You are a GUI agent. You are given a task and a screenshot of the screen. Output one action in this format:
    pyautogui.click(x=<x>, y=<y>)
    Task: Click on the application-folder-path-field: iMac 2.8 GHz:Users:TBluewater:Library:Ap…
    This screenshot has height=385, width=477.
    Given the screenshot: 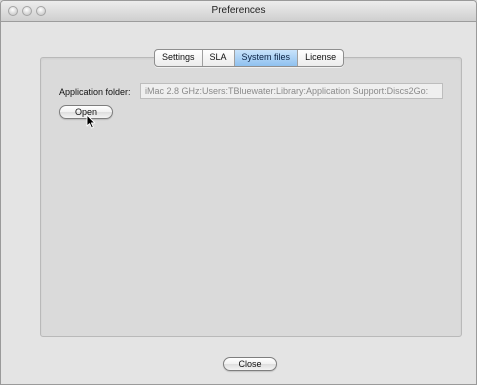 What is the action you would take?
    pyautogui.click(x=291, y=91)
    